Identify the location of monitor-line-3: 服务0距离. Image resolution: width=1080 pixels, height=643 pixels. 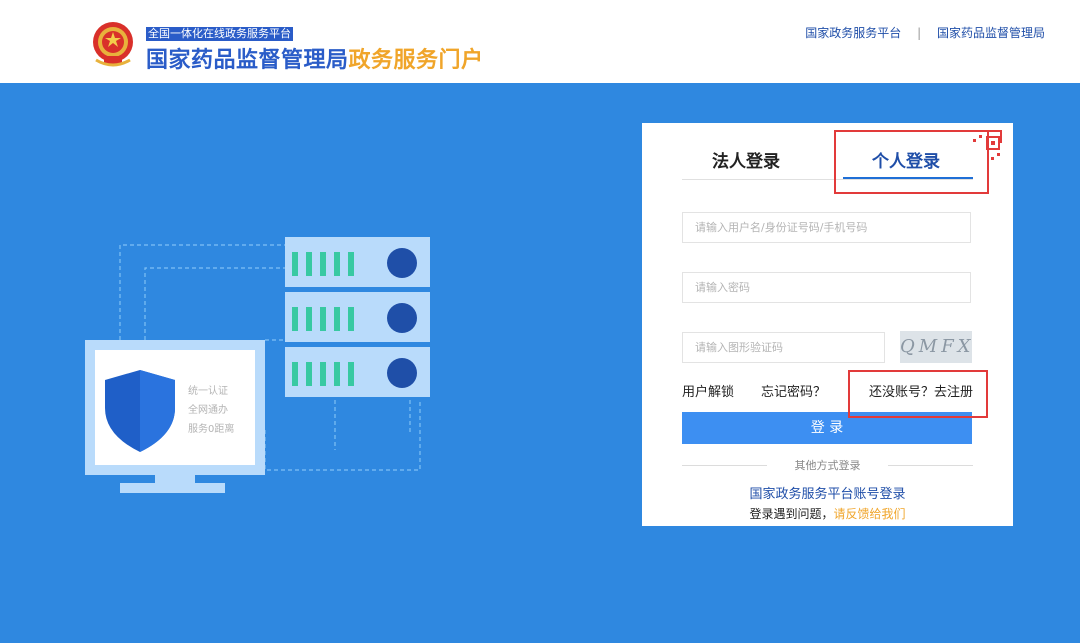
(211, 428).